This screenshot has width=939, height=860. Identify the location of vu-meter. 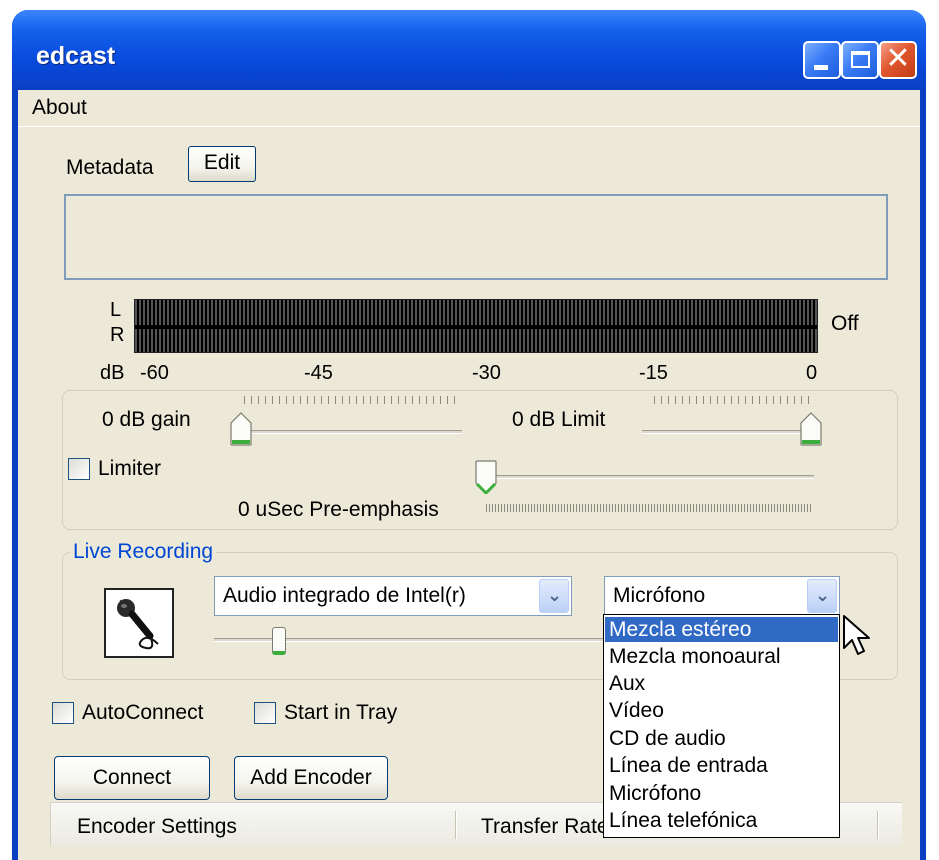
(476, 326).